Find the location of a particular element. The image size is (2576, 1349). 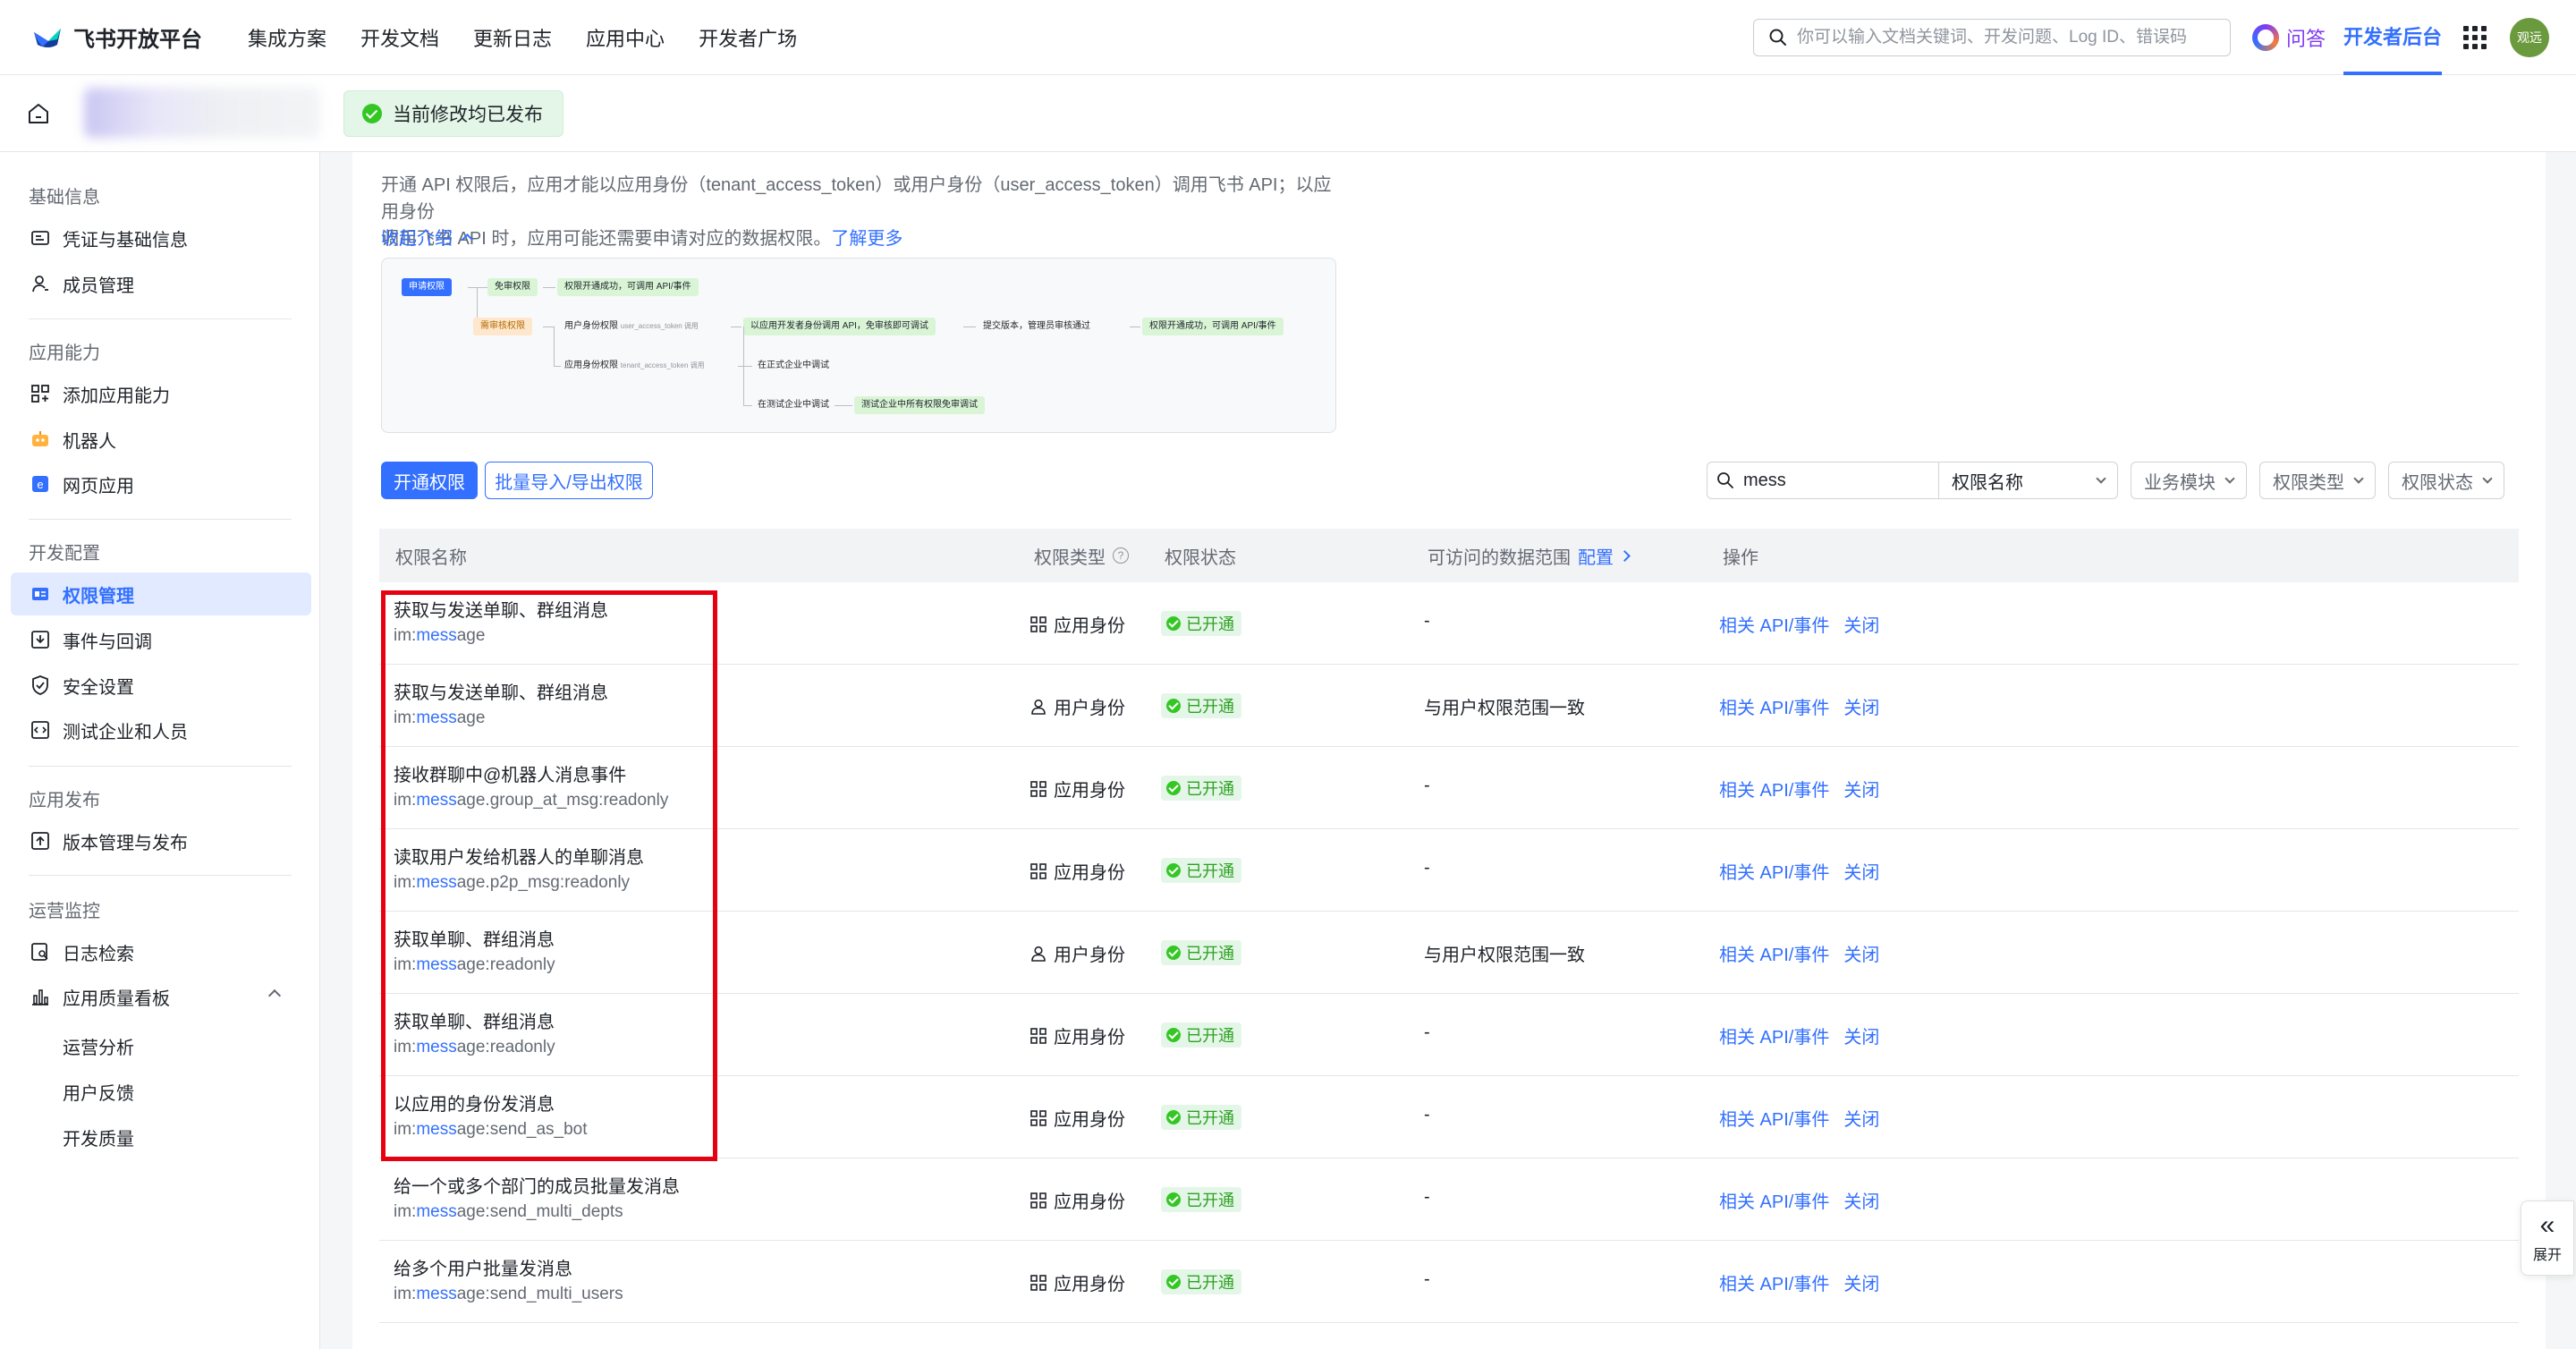

module-filter: 业务模块 is located at coordinates (2189, 480).